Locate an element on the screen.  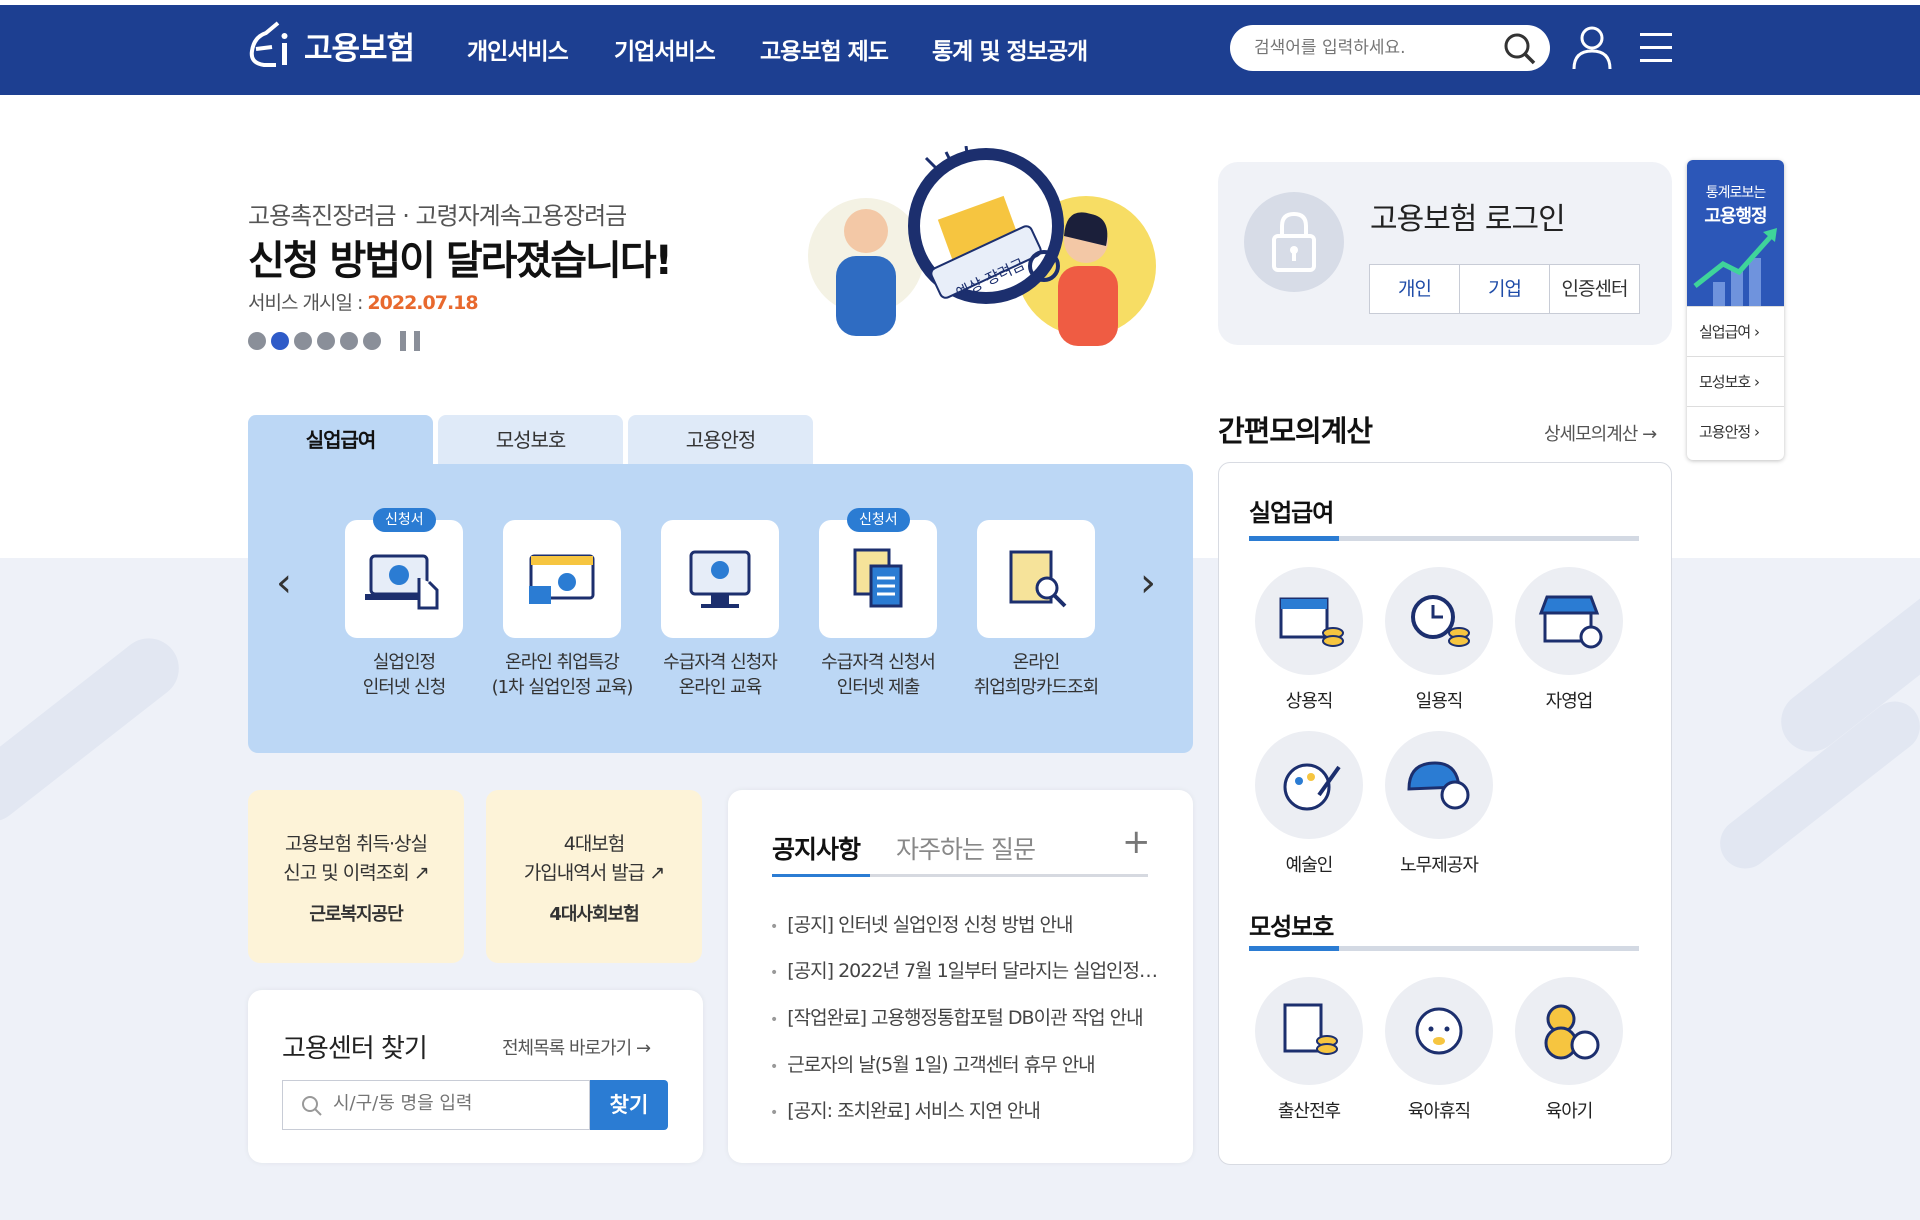
service-tile-application-submit is located at coordinates (878, 579).